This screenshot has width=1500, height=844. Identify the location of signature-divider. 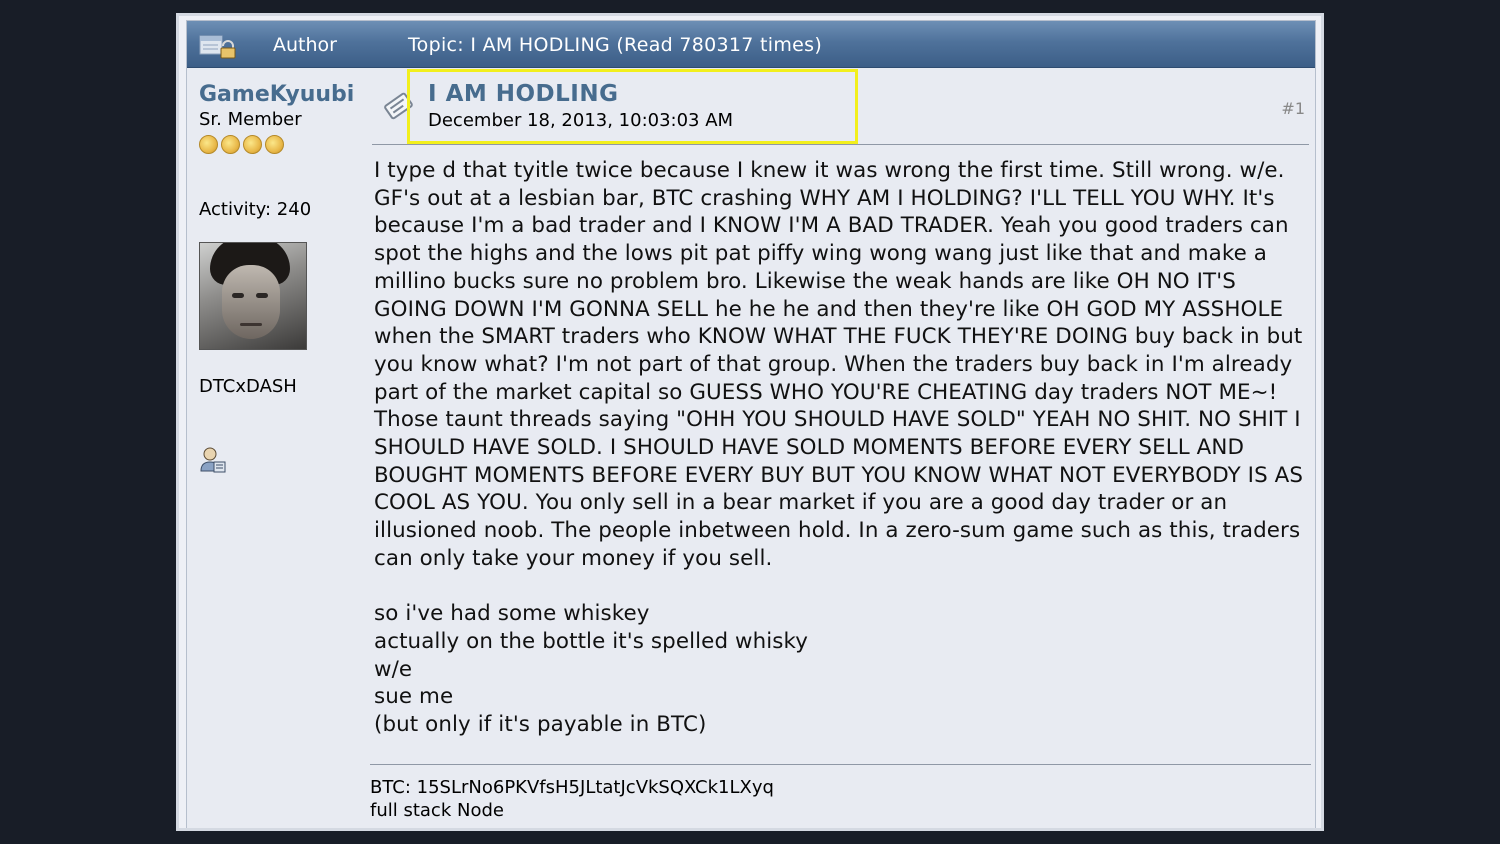
(840, 764).